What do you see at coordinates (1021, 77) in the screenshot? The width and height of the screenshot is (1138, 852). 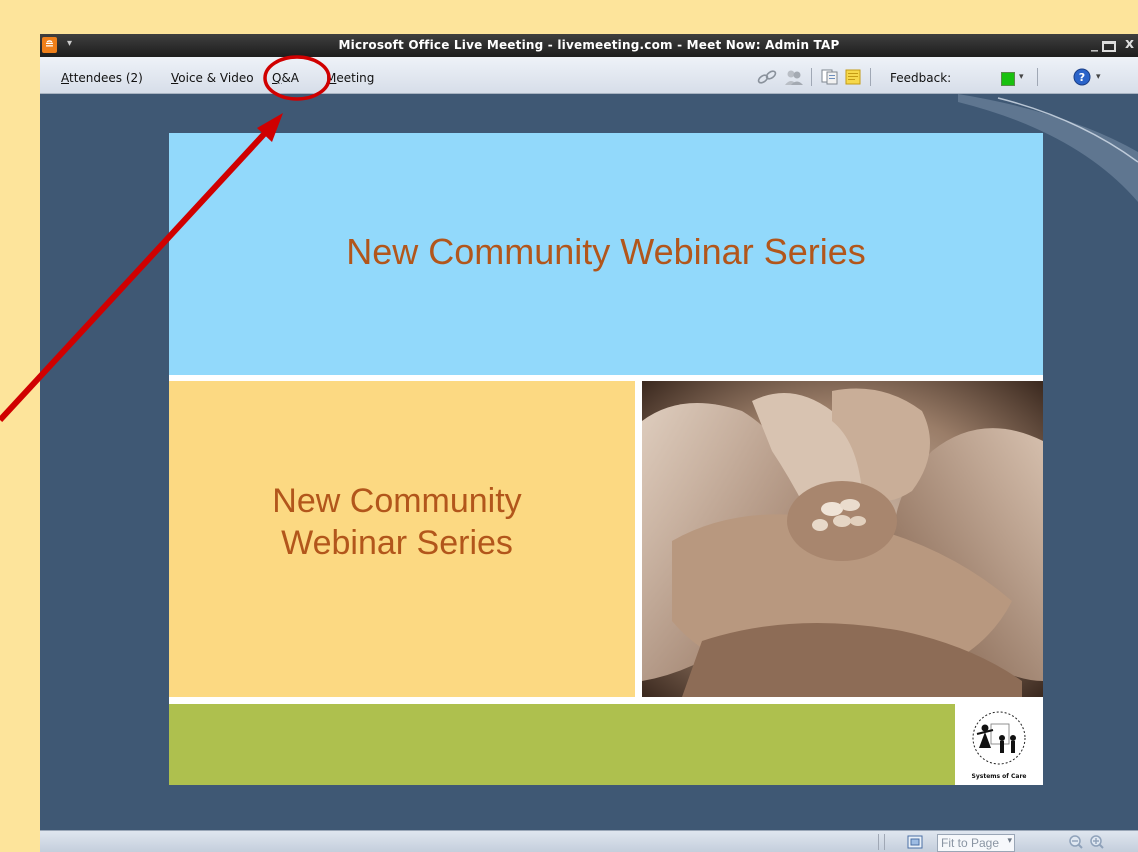 I see `feedback-dropdown-icon: ▾` at bounding box center [1021, 77].